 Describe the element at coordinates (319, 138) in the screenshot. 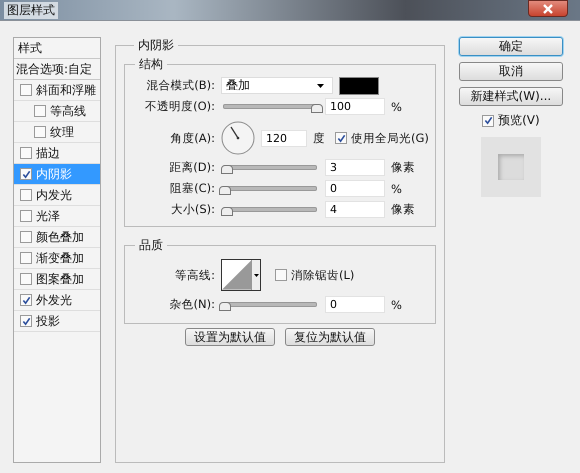

I see `unit-label: 度` at that location.